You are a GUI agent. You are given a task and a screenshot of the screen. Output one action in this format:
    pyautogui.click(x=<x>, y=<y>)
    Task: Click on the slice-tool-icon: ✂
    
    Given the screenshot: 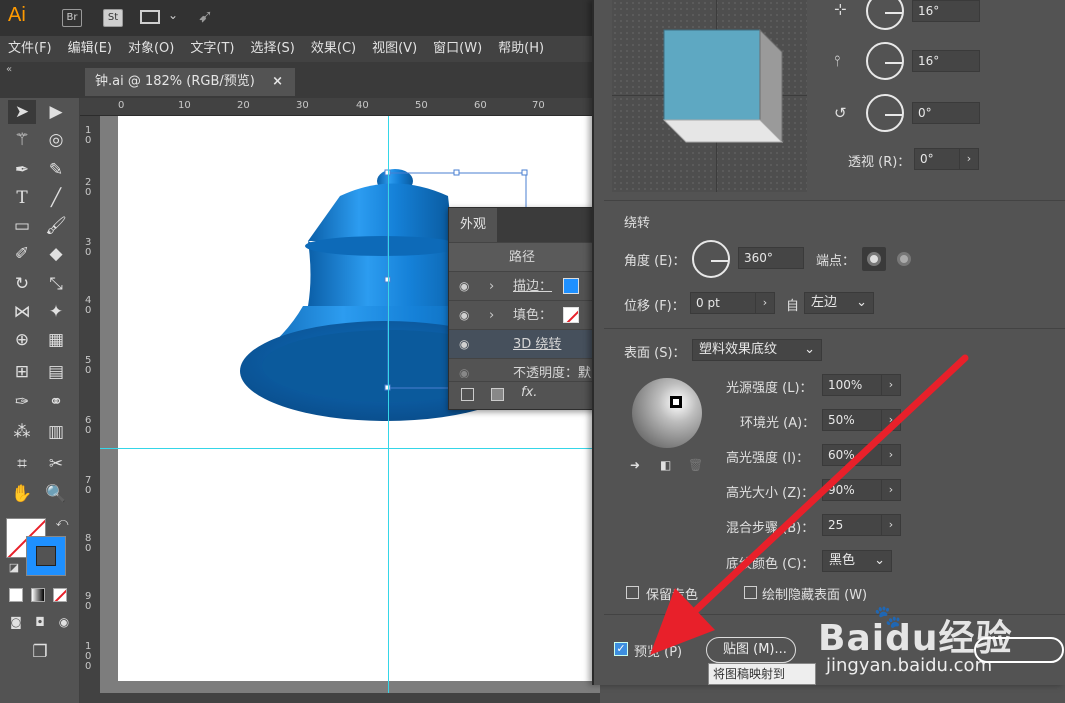 What is the action you would take?
    pyautogui.click(x=56, y=464)
    